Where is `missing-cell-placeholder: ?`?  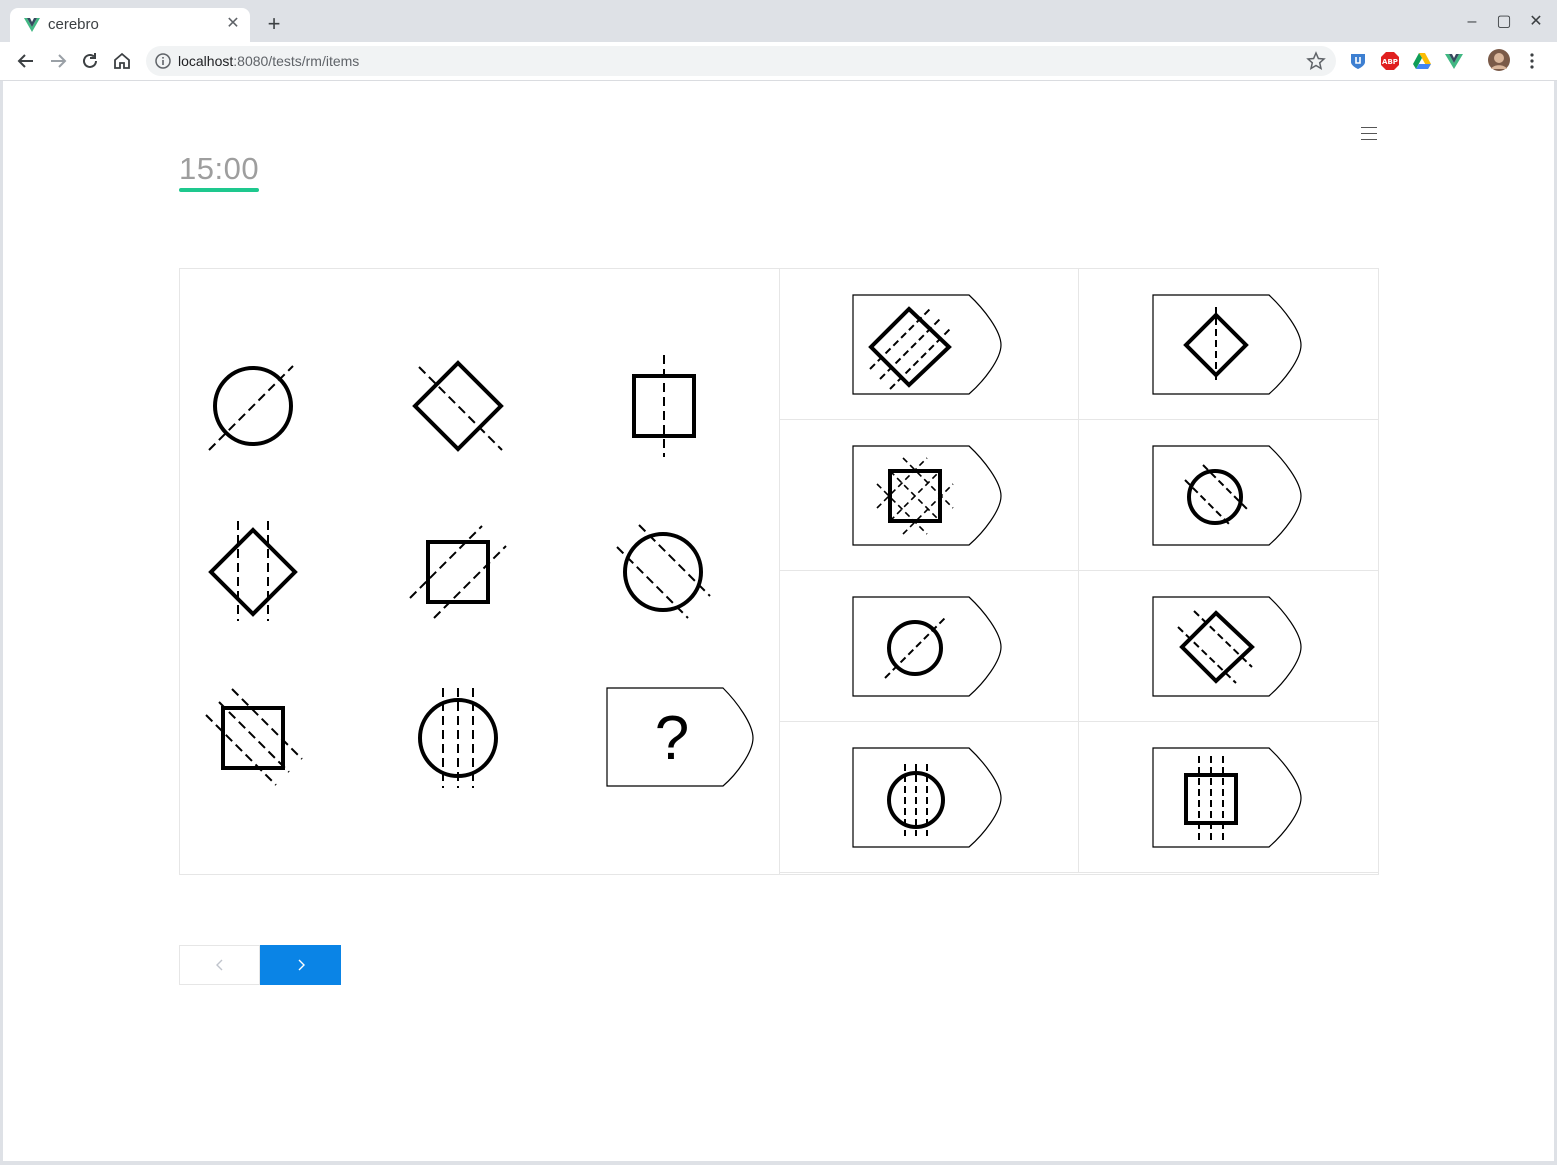 missing-cell-placeholder: ? is located at coordinates (680, 737).